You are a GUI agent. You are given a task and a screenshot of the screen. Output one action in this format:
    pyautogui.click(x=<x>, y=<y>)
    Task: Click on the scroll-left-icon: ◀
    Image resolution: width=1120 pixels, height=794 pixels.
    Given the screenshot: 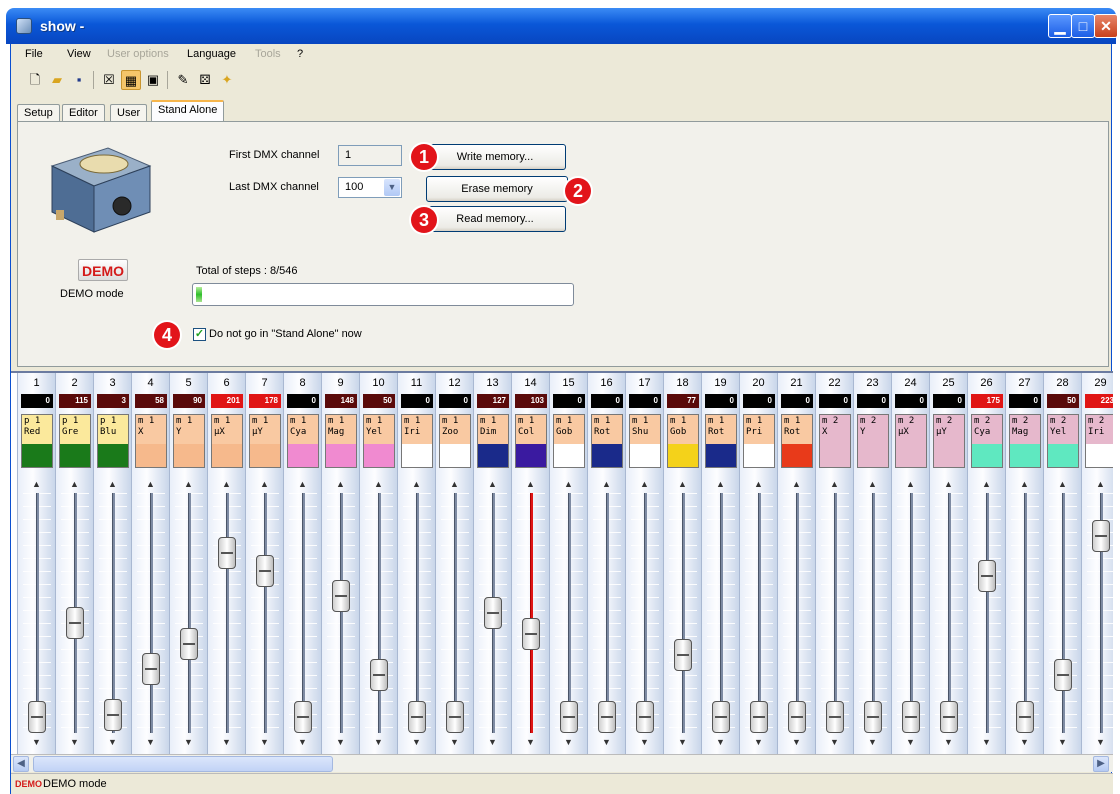 What is the action you would take?
    pyautogui.click(x=21, y=764)
    